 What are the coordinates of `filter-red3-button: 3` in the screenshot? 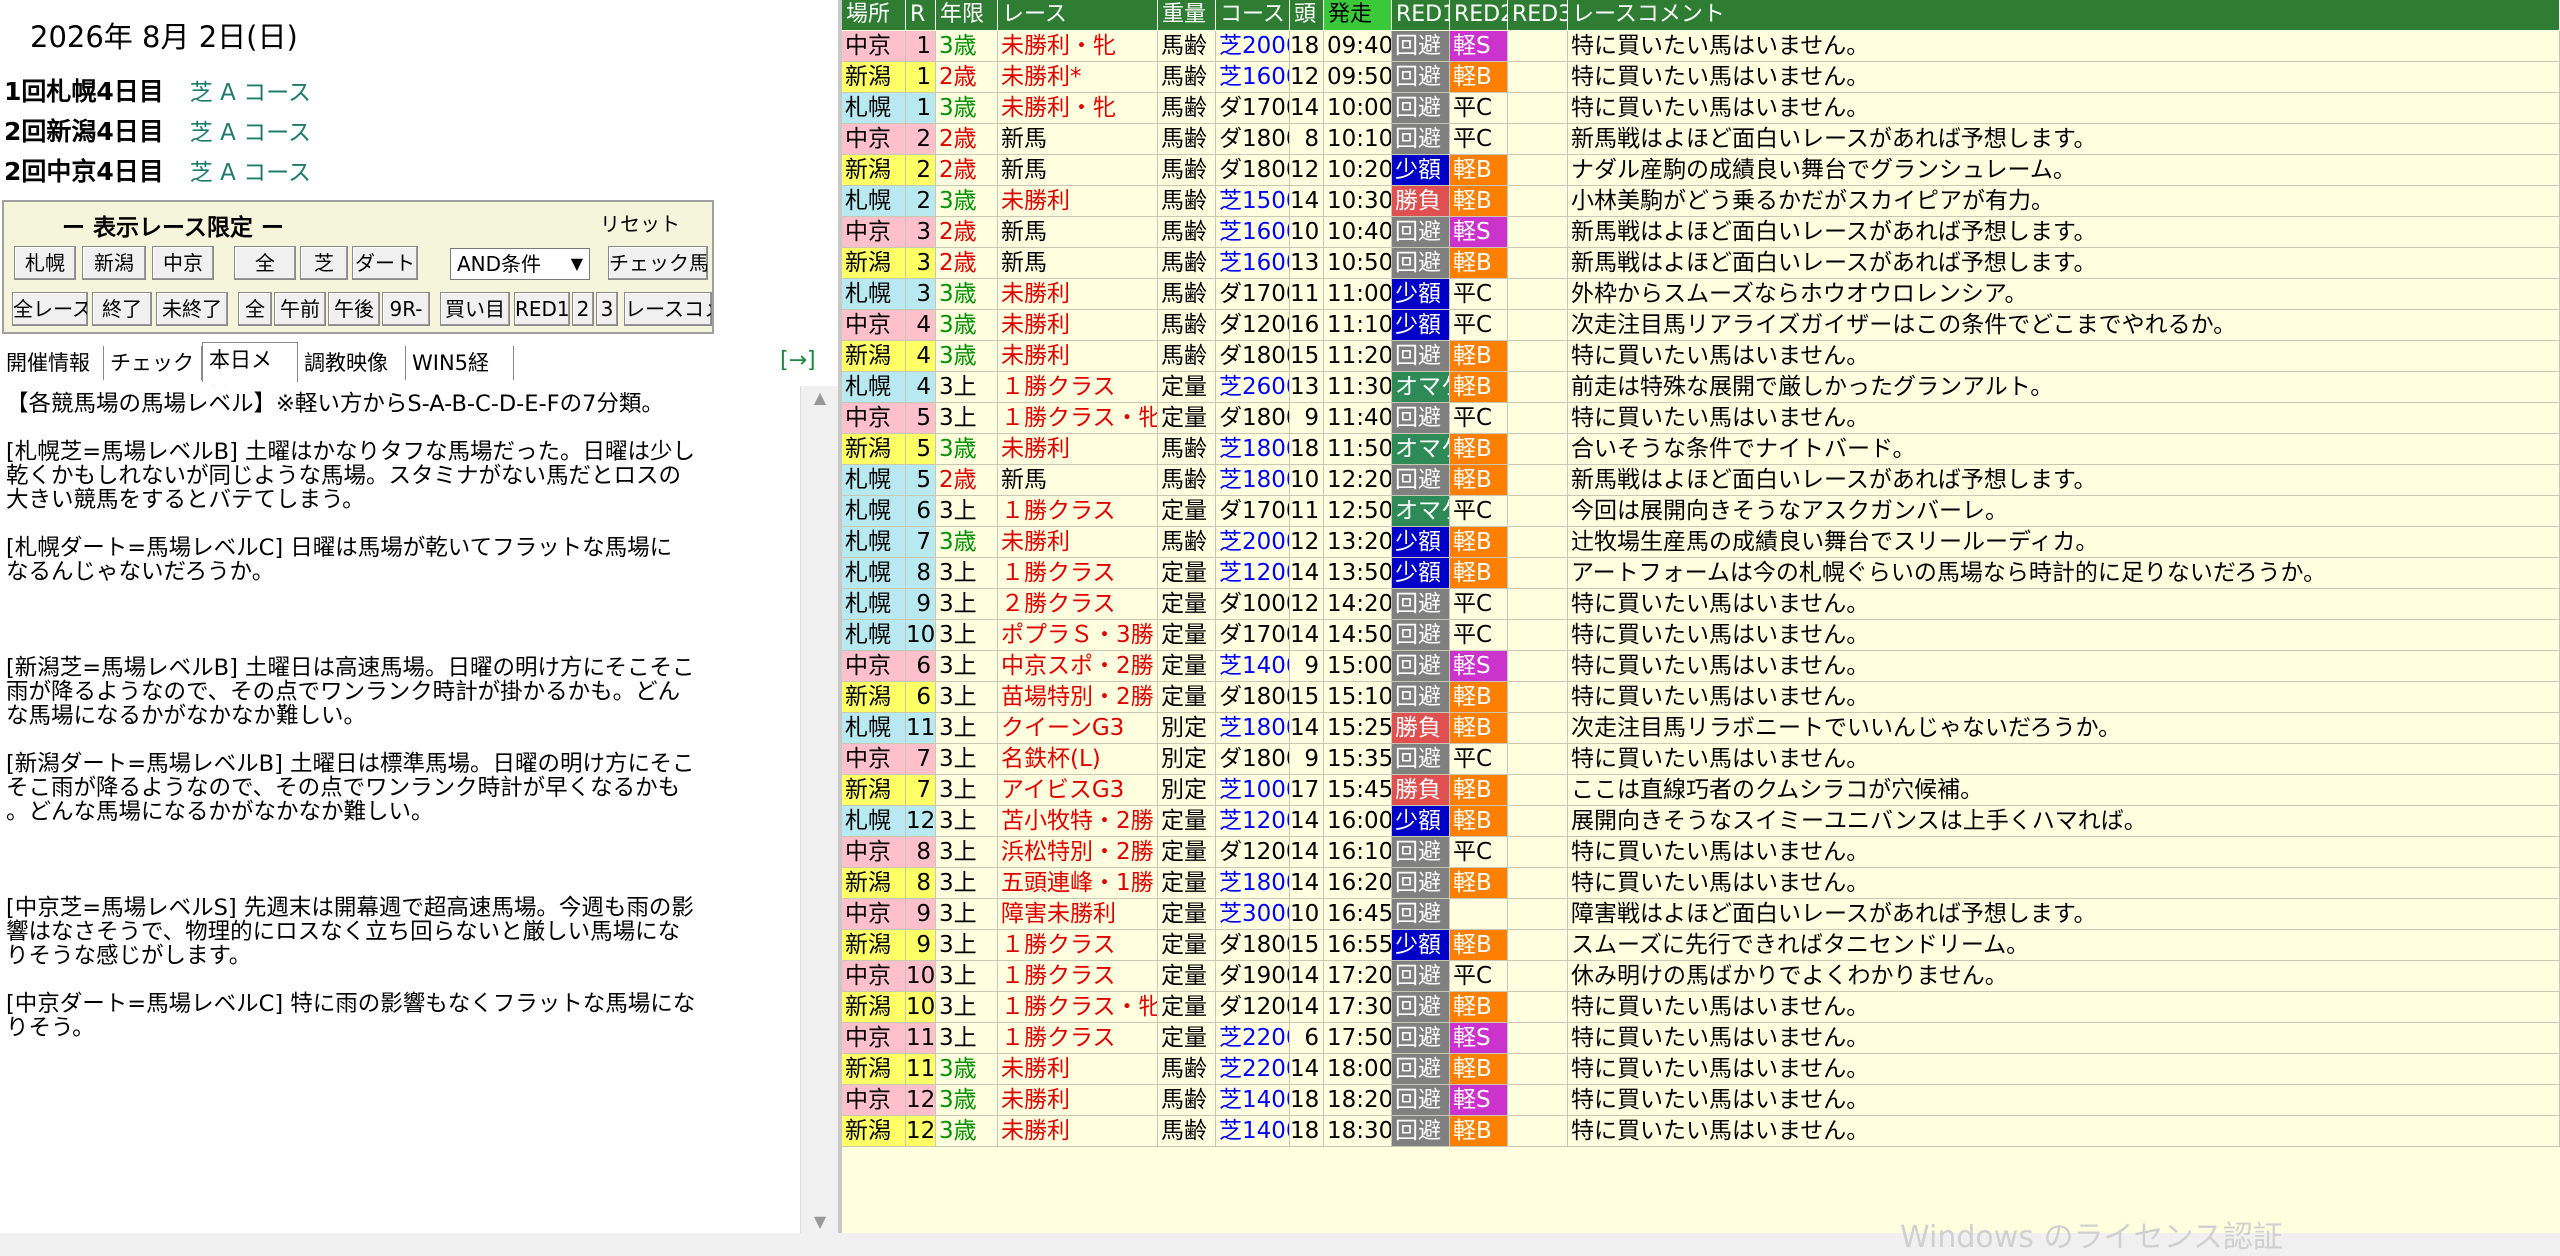 It's located at (607, 309).